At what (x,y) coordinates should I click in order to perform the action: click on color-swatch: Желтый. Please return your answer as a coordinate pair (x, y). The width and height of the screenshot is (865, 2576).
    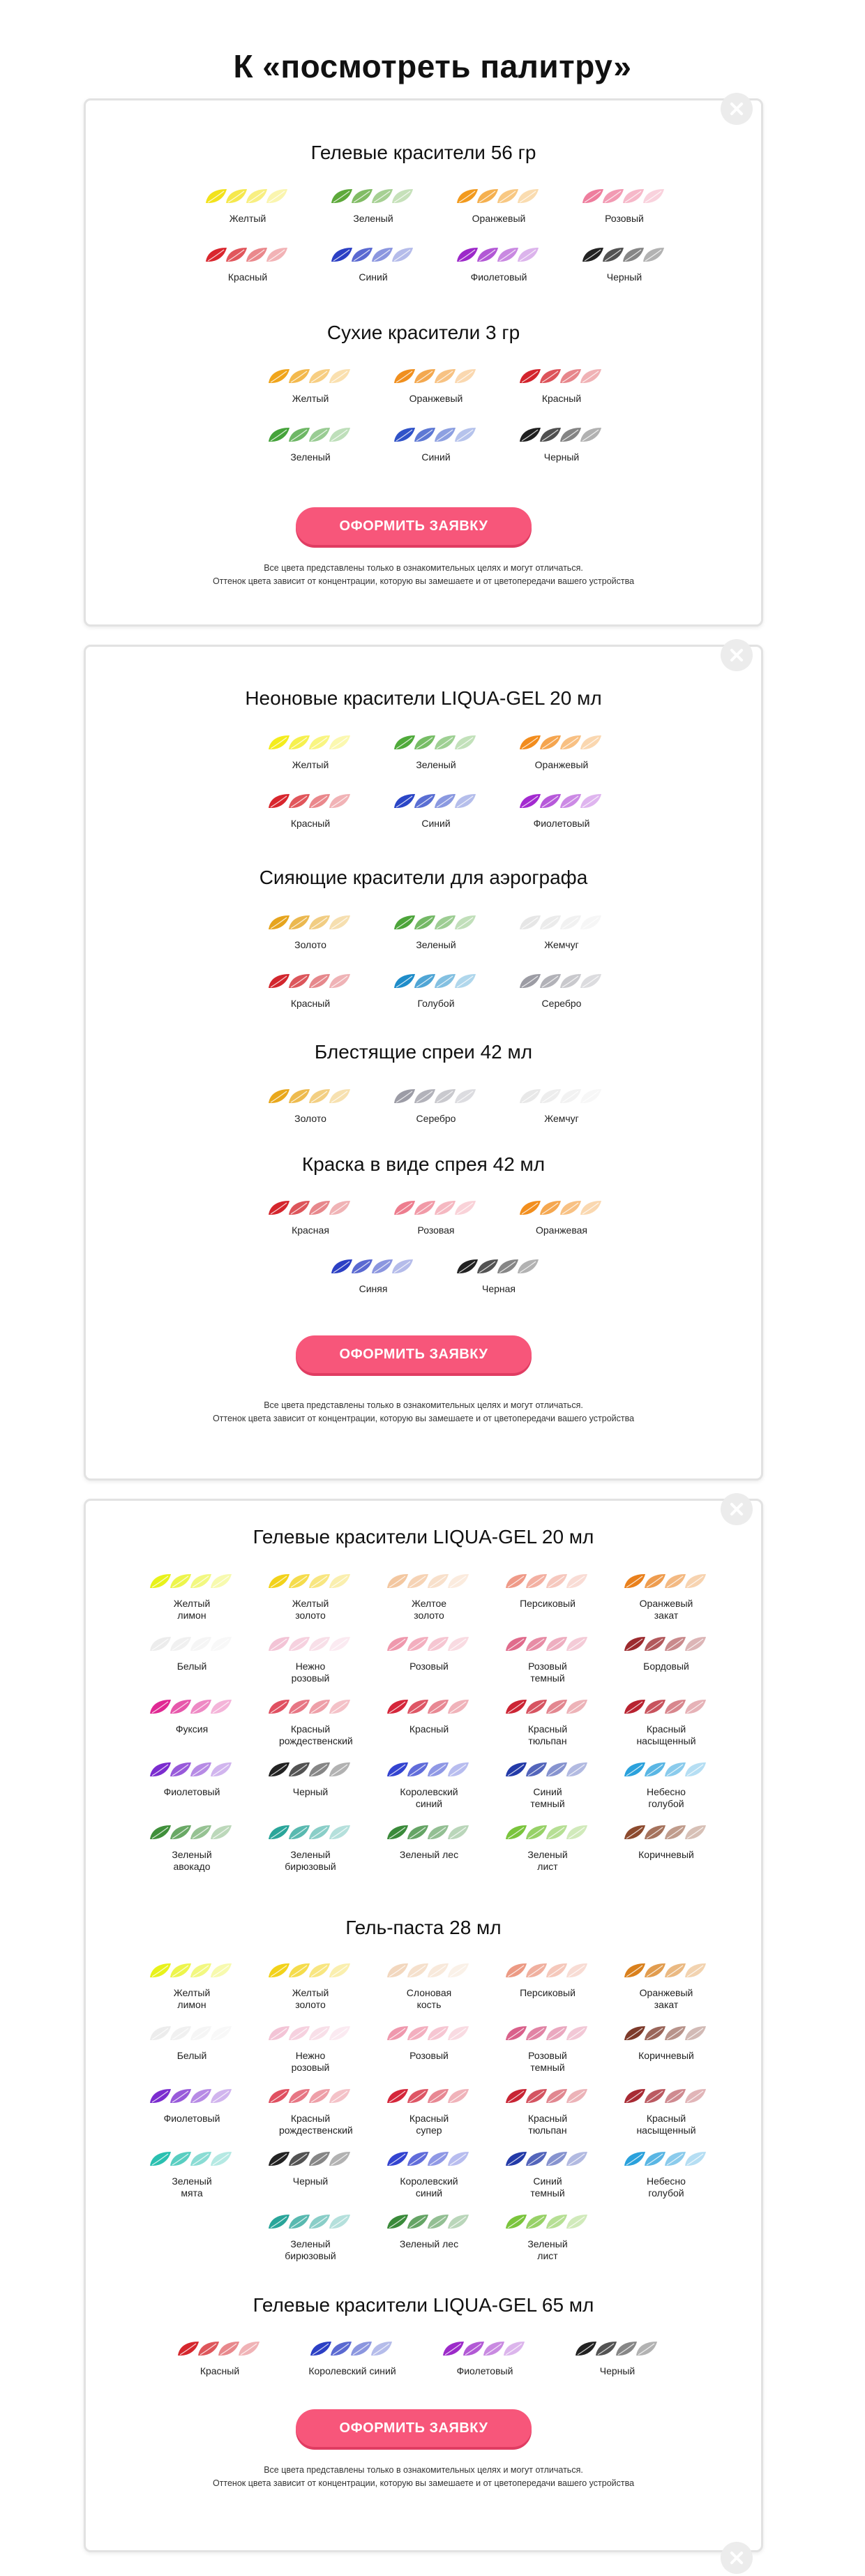
    Looking at the image, I should click on (247, 206).